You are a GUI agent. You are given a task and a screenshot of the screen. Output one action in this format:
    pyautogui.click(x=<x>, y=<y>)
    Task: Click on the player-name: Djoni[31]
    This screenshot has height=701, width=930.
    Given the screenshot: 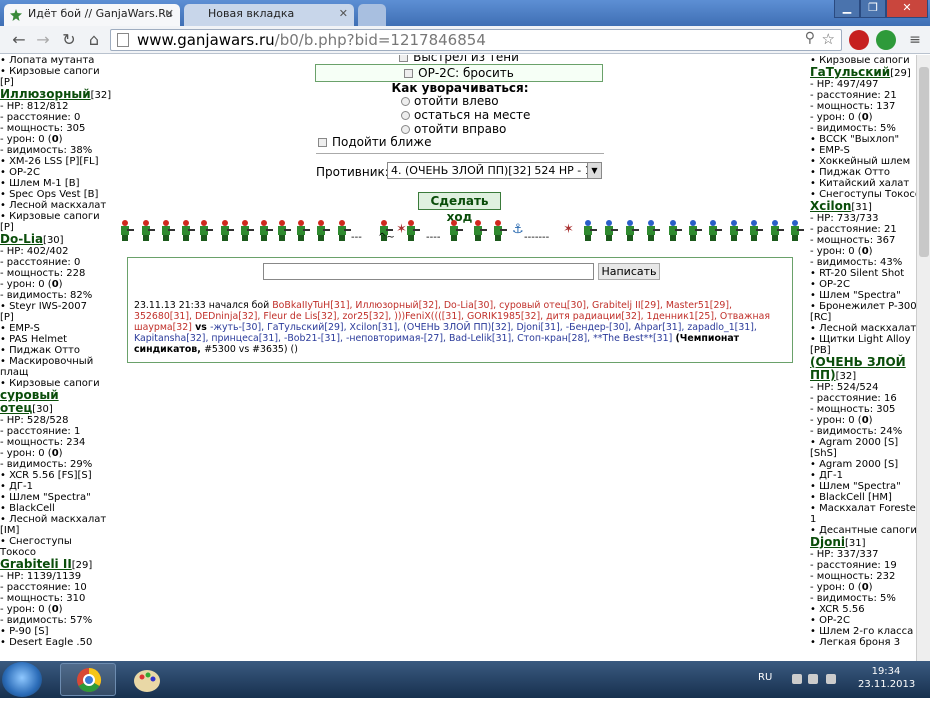 What is the action you would take?
    pyautogui.click(x=870, y=542)
    